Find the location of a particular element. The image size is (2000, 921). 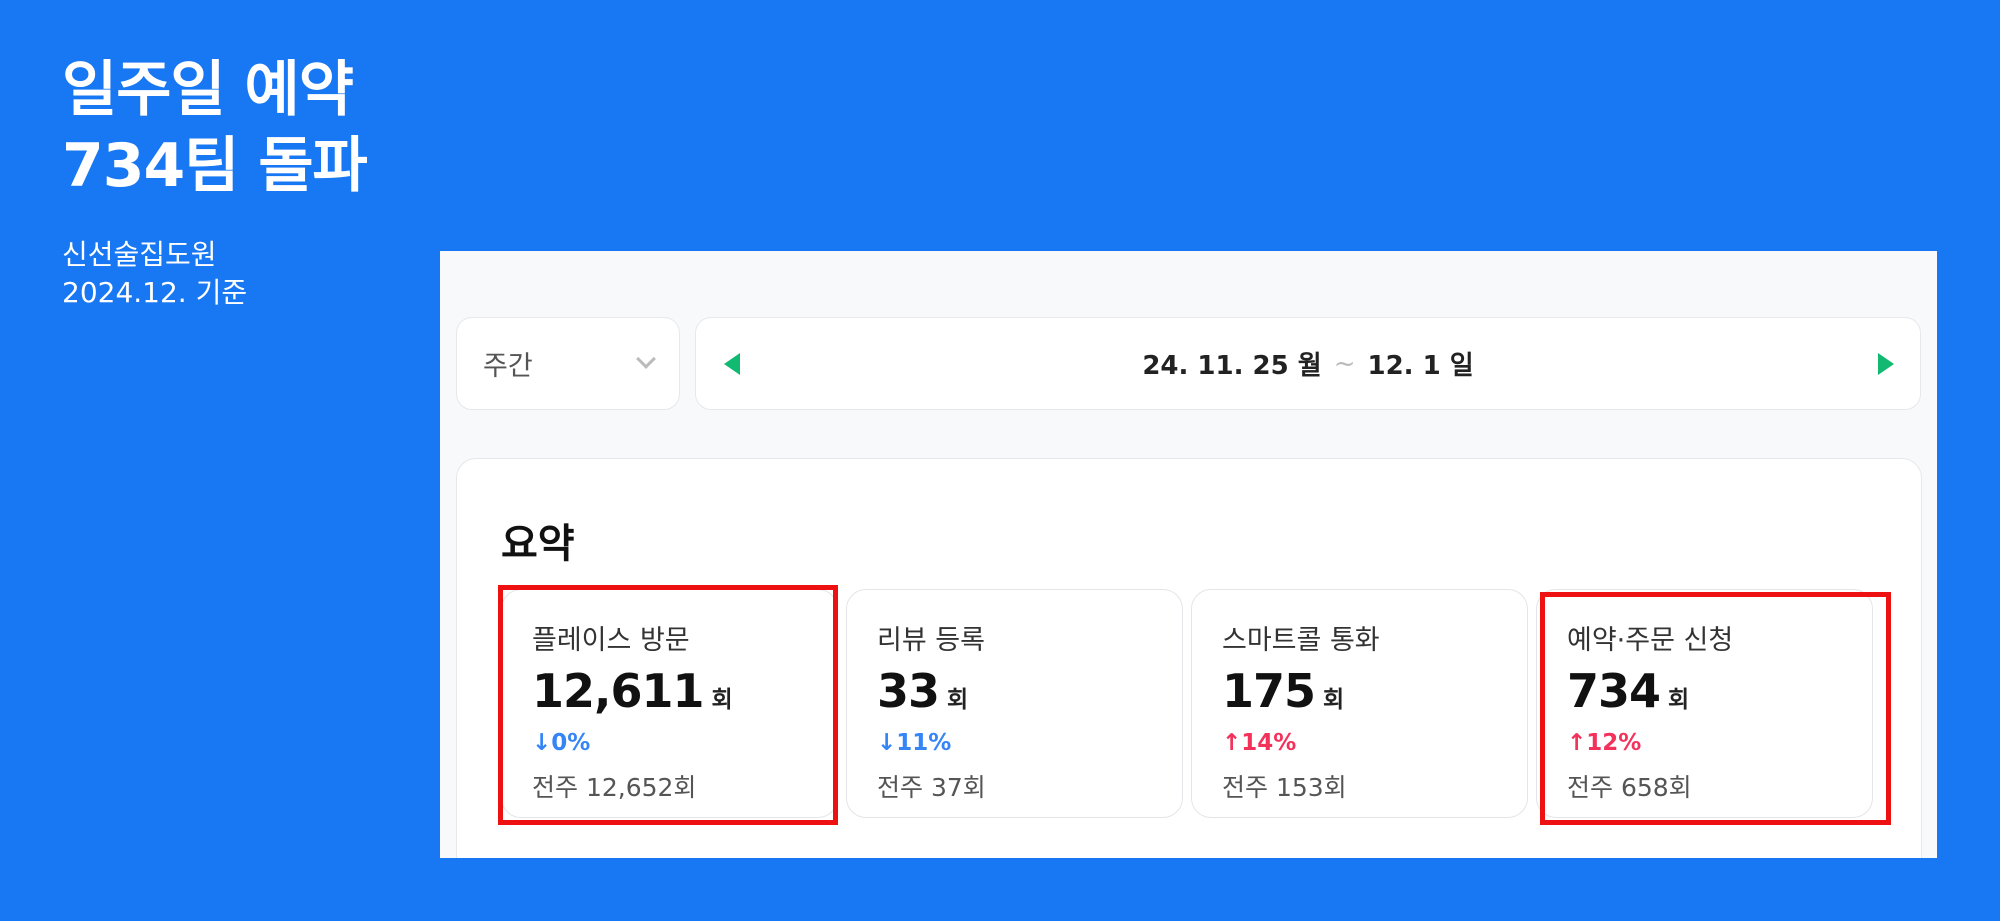

metric-change-value: 14% is located at coordinates (1269, 743).